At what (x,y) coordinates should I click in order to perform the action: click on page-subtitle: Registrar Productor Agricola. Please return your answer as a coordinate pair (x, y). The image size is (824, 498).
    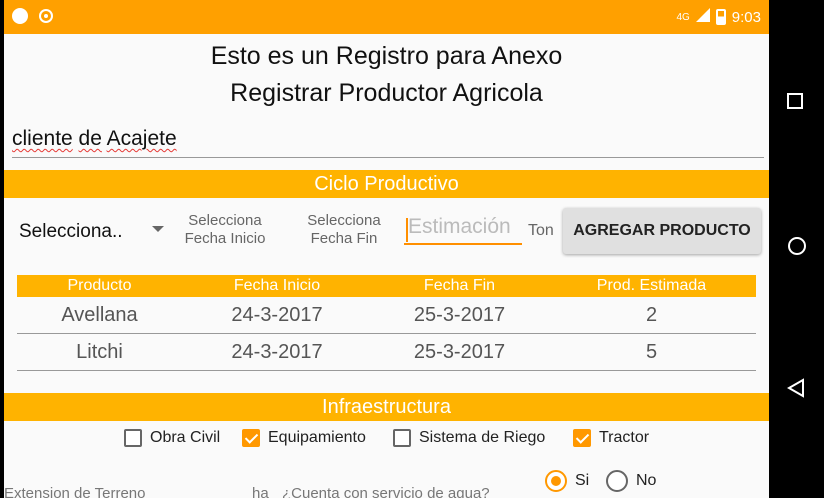
    Looking at the image, I should click on (386, 93).